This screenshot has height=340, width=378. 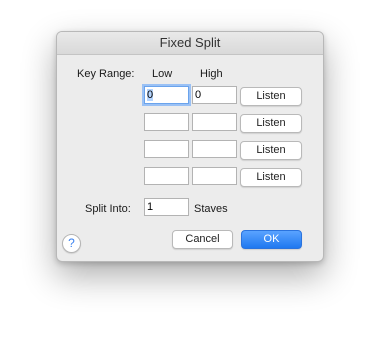 I want to click on low-field-1: 0, so click(x=166, y=95).